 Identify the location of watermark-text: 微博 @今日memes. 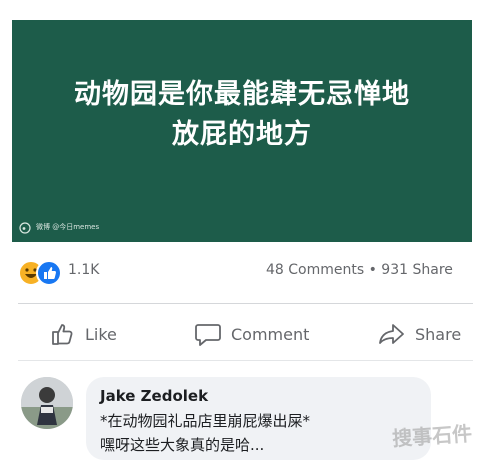
(68, 227).